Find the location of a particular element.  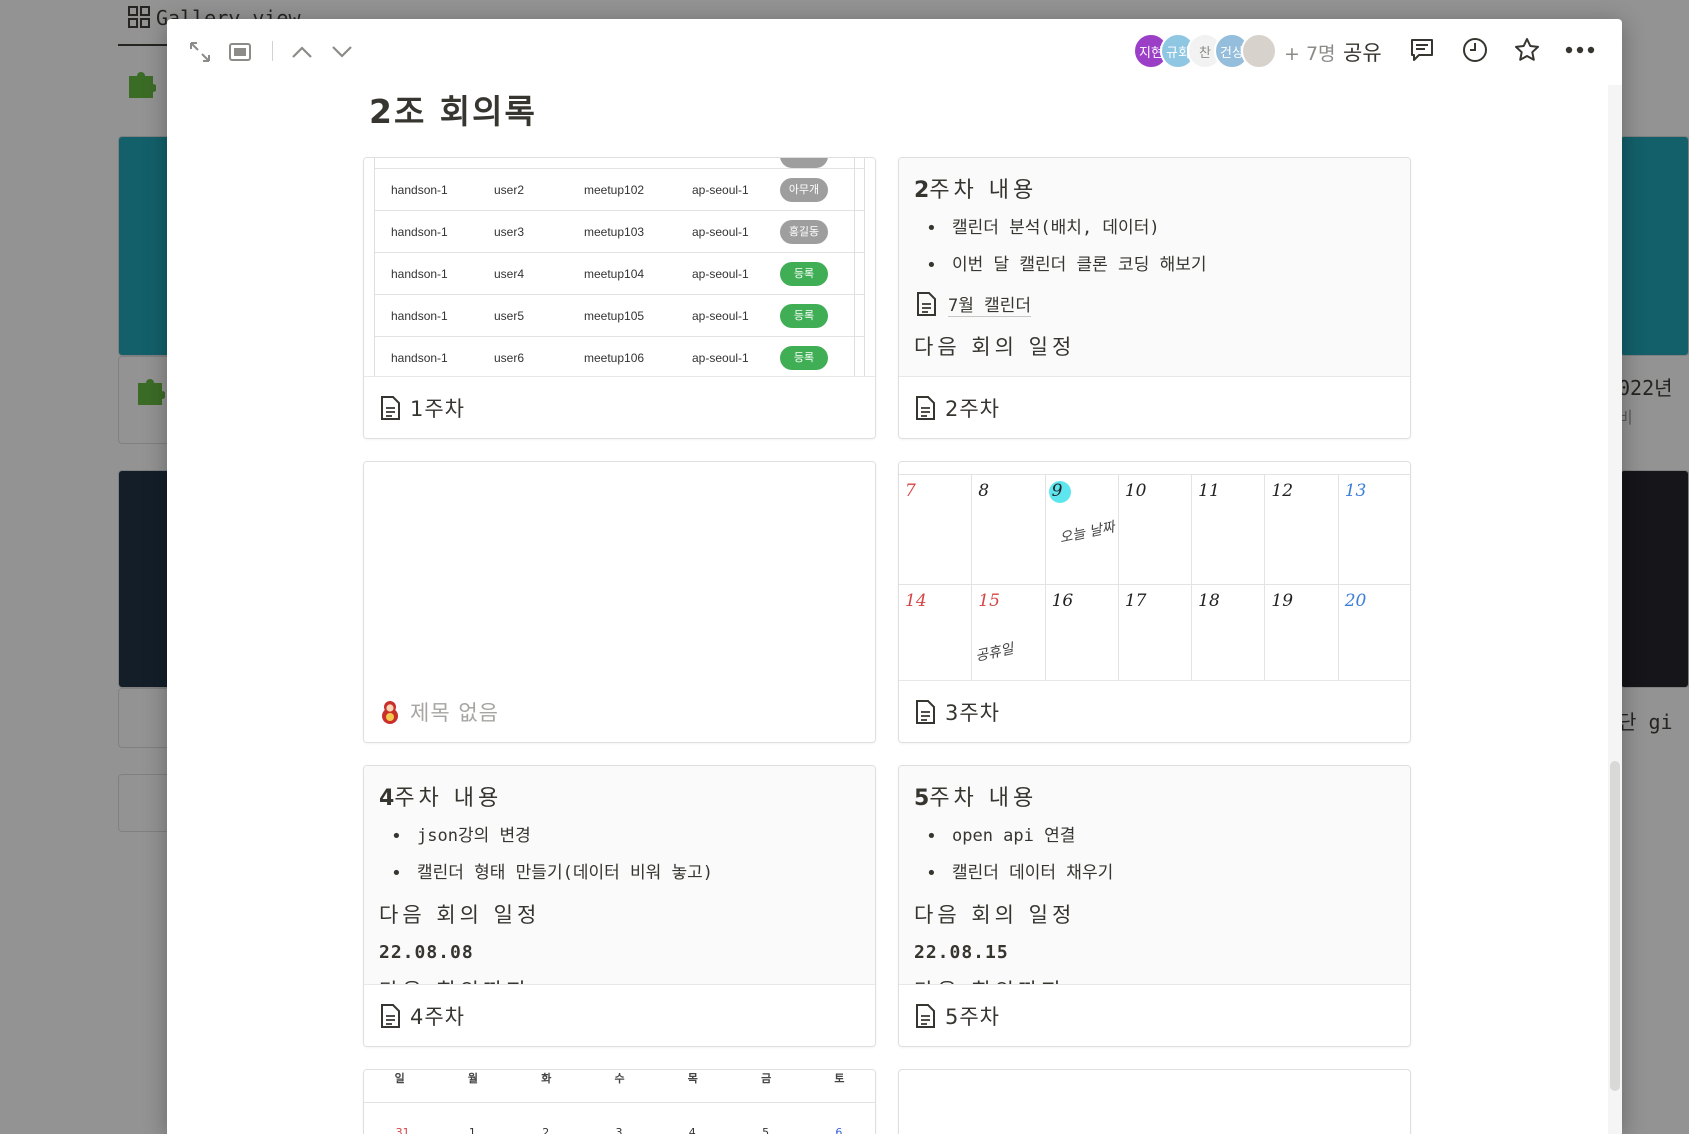

card-footer: 4주차 is located at coordinates (619, 1015).